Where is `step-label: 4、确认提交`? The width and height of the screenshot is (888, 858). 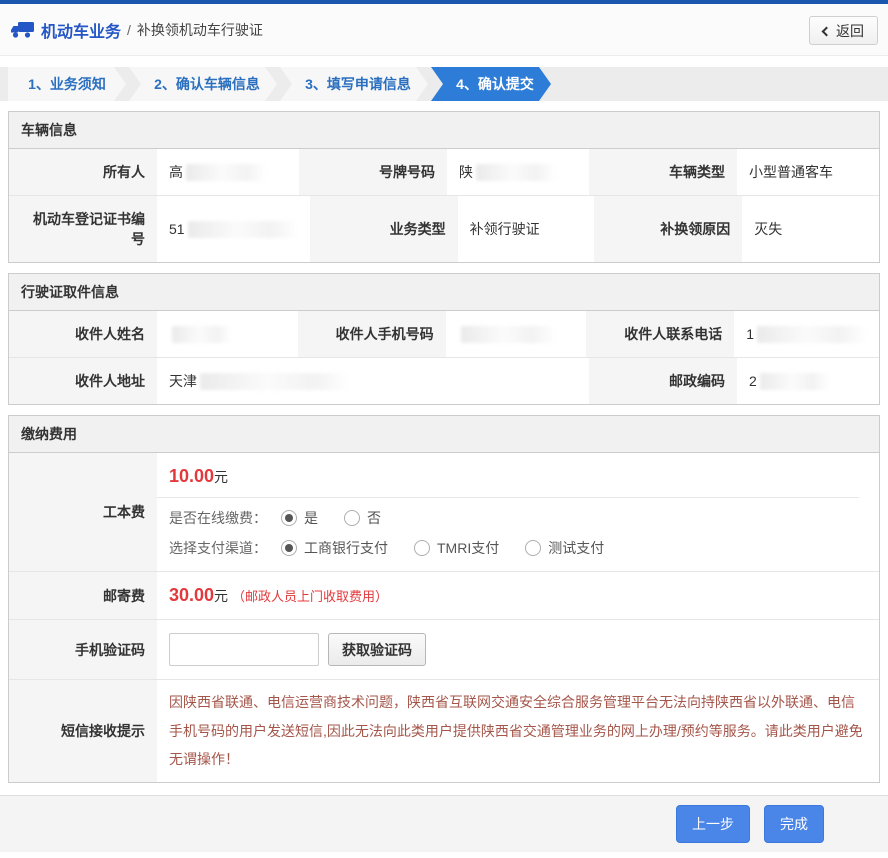
step-label: 4、确认提交 is located at coordinates (495, 84).